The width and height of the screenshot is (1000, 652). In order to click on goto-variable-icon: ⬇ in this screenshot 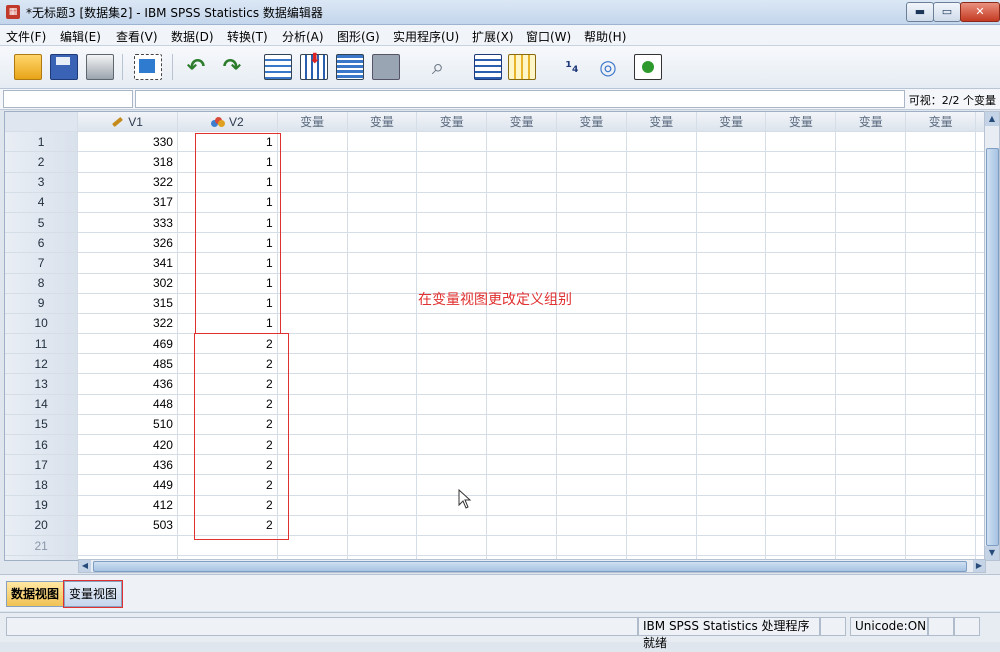, I will do `click(314, 66)`.